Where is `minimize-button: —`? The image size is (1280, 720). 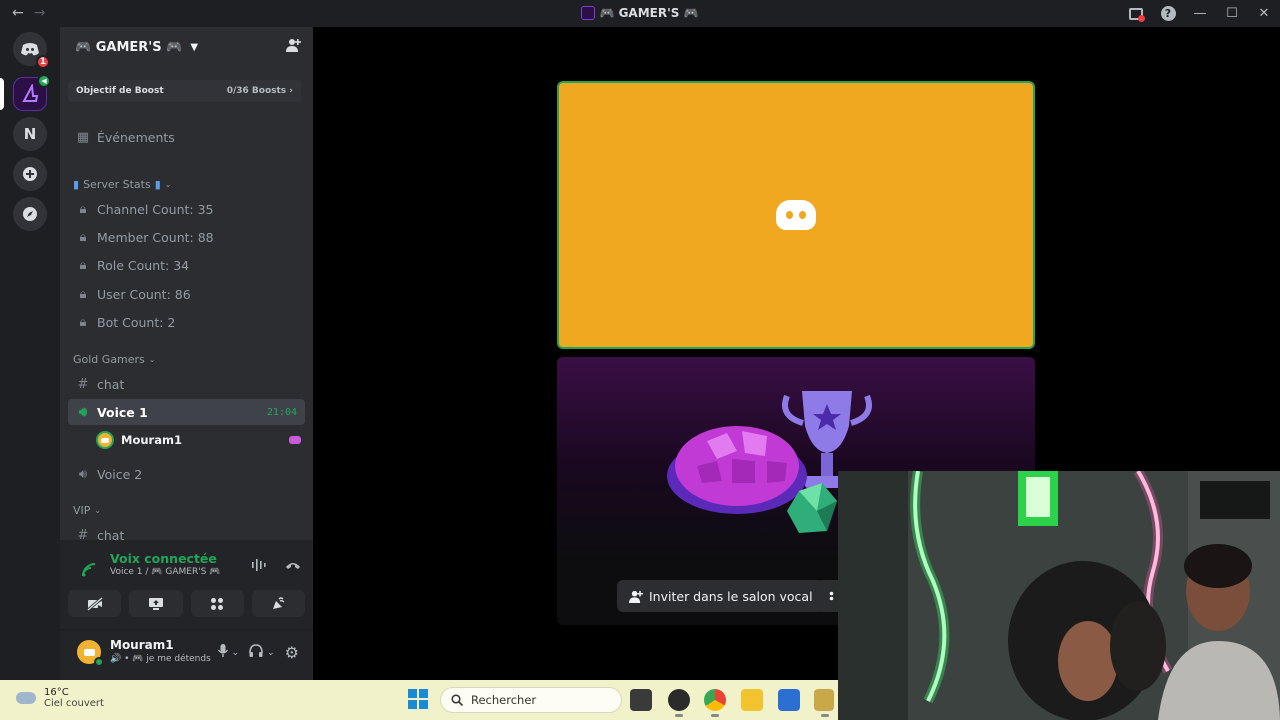
minimize-button: — is located at coordinates (1200, 13).